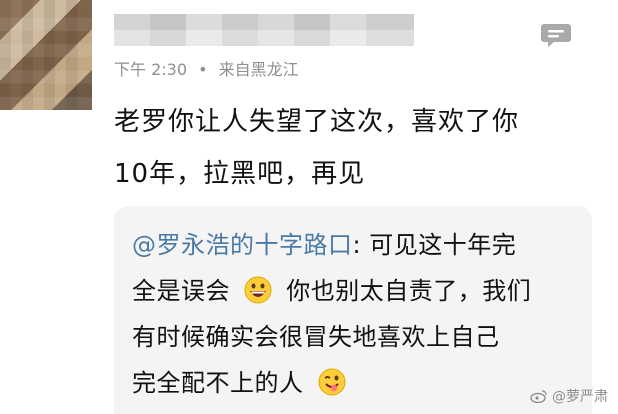 The image size is (618, 414). What do you see at coordinates (181, 291) in the screenshot?
I see `quote-line-2a: 全是误会` at bounding box center [181, 291].